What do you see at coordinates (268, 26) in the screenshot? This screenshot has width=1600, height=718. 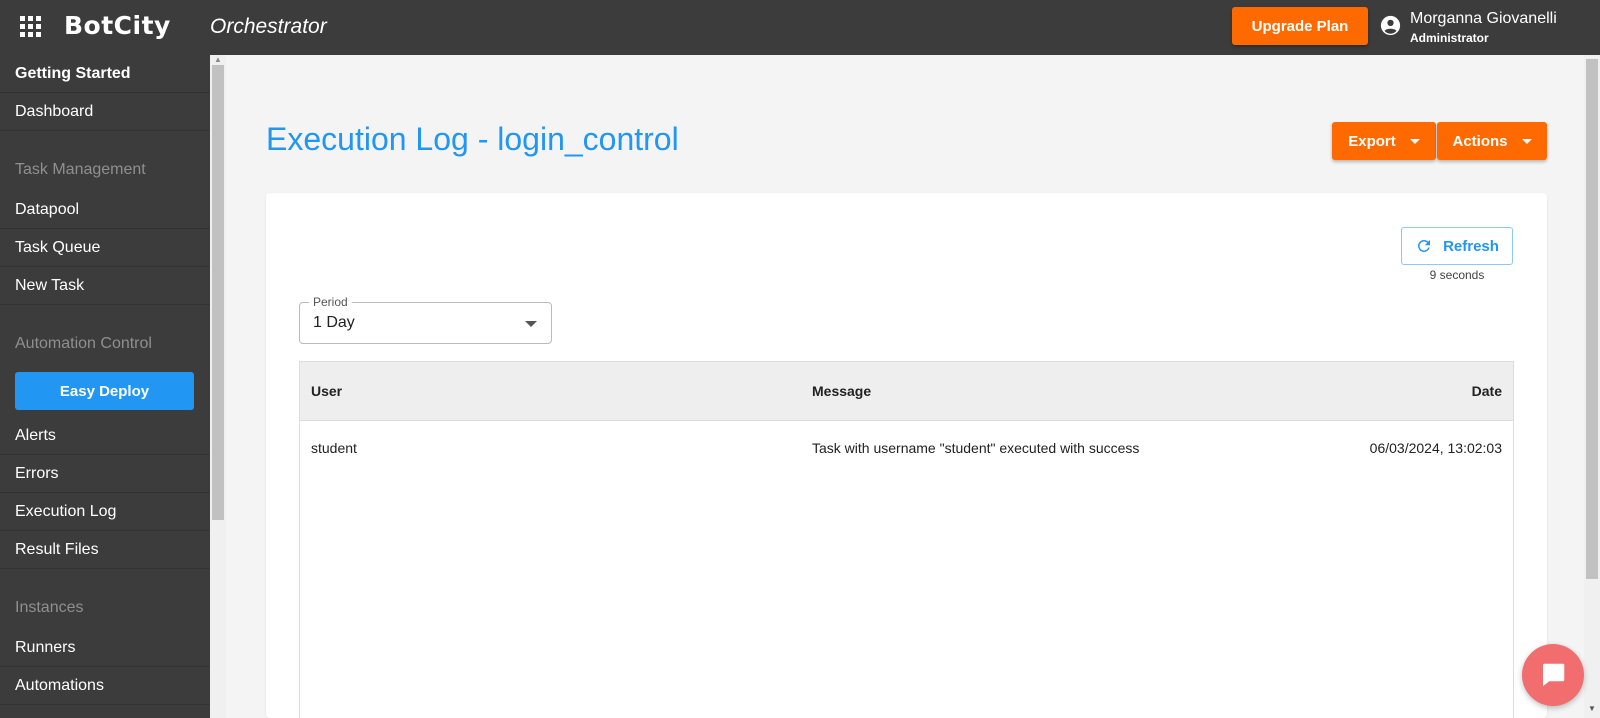 I see `product-name: Orchestrator` at bounding box center [268, 26].